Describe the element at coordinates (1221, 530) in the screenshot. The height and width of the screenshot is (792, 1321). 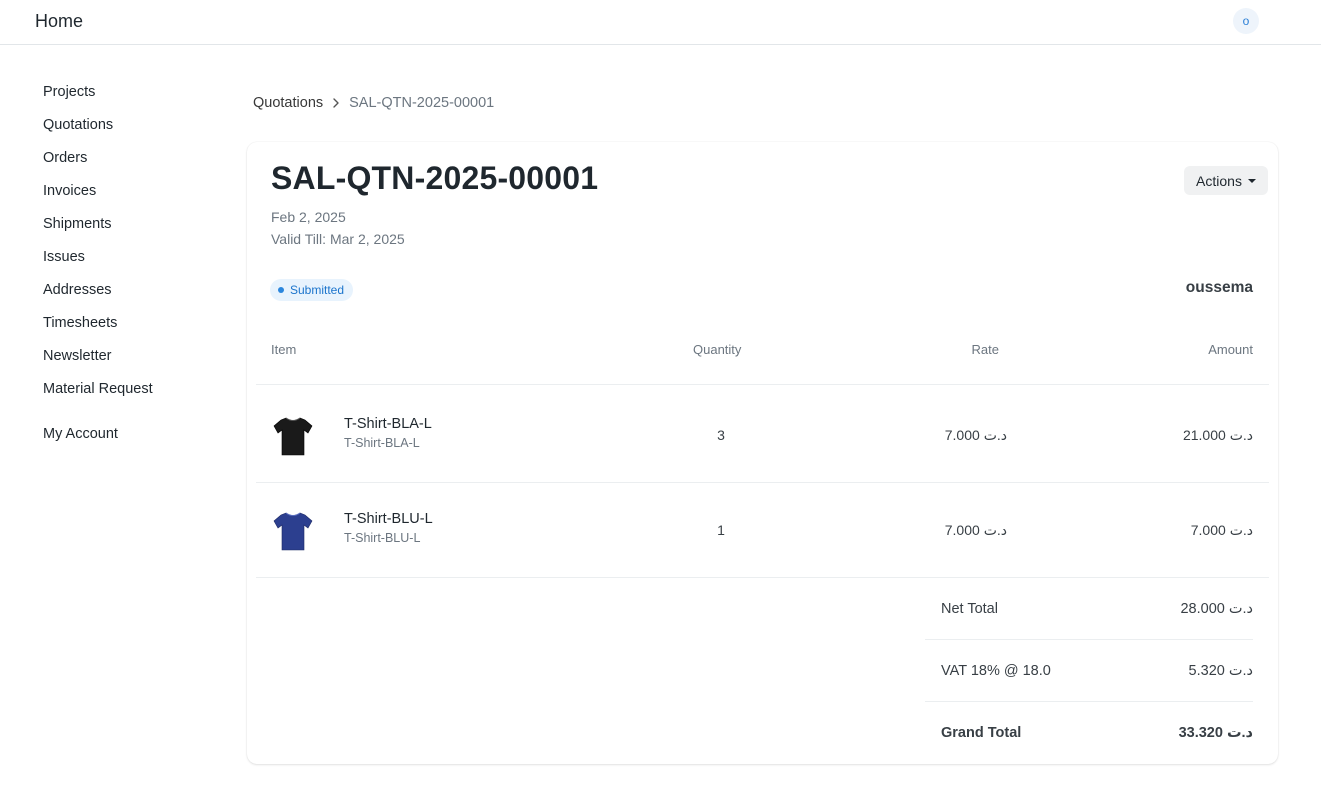
I see `item-amount: 7.000 د.ت` at that location.